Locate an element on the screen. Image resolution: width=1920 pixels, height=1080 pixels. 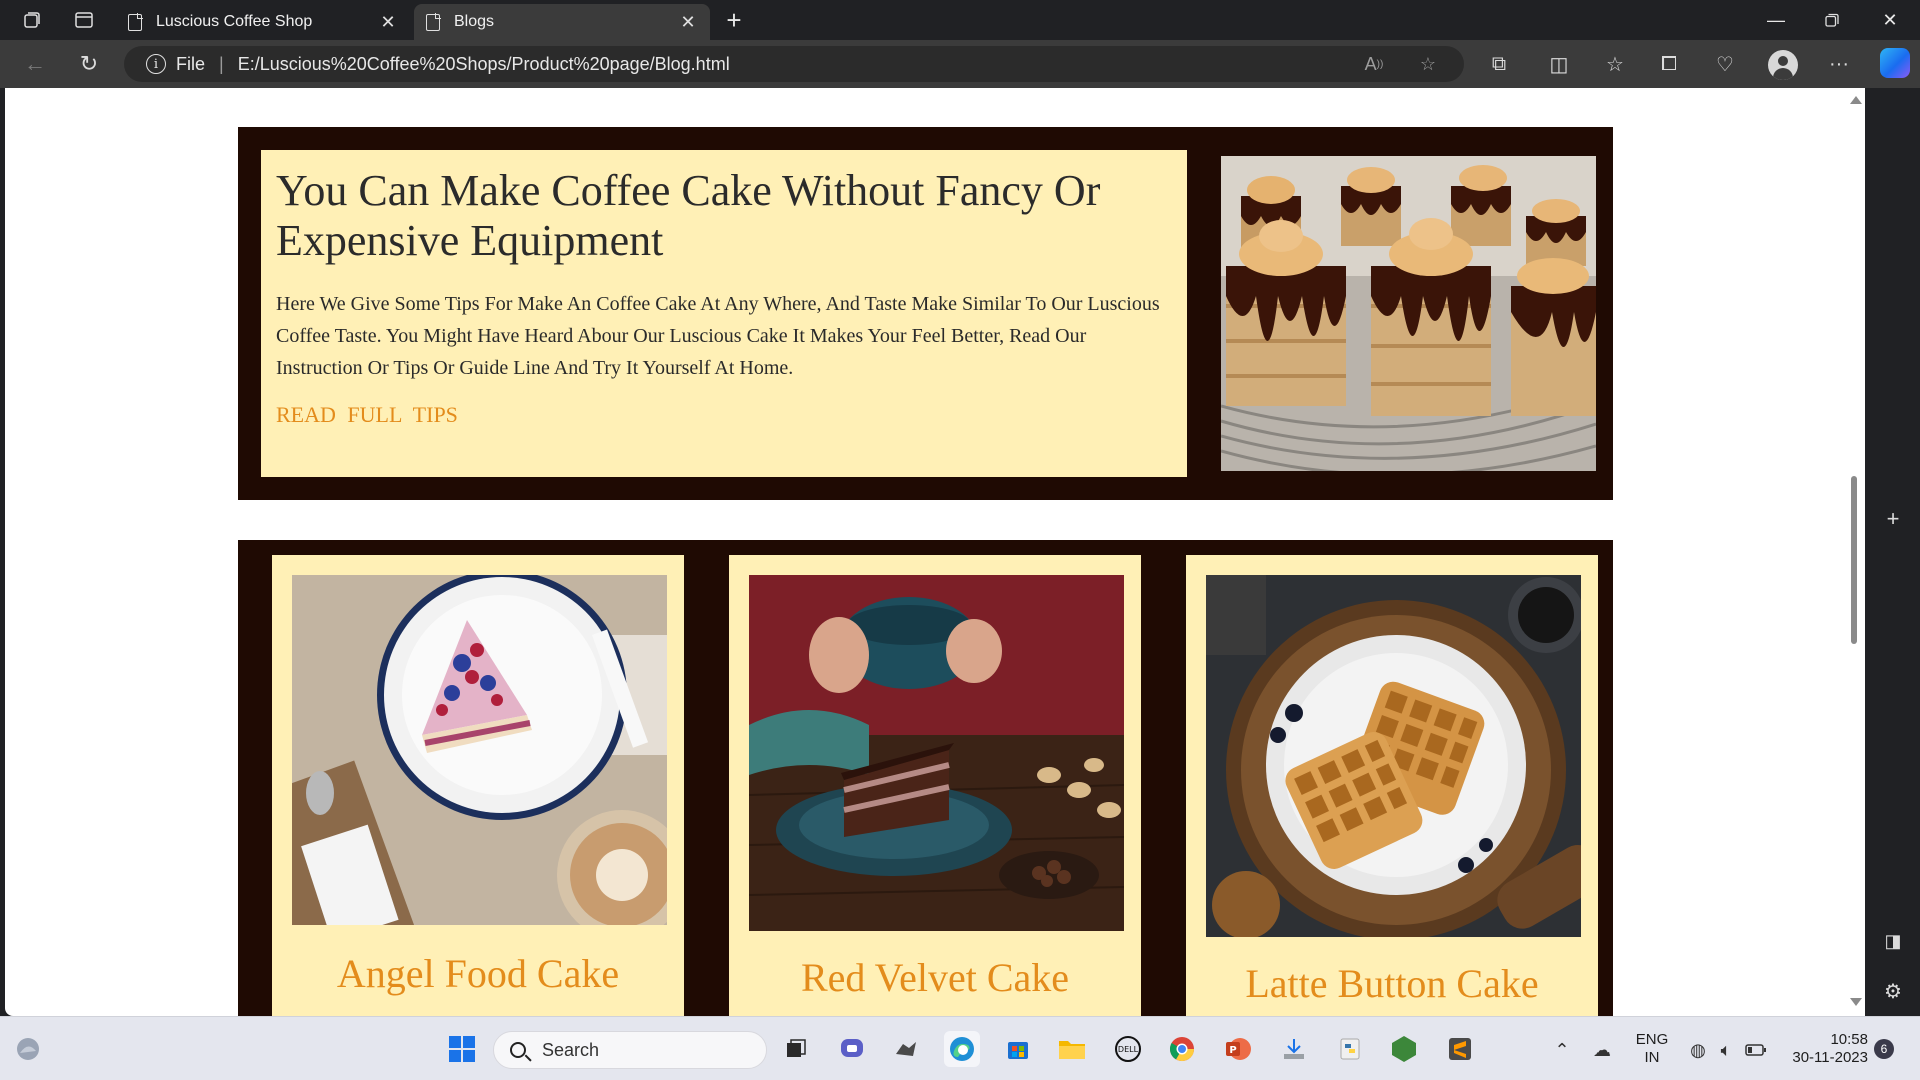
more-options-icon: ··· is located at coordinates (1839, 64).